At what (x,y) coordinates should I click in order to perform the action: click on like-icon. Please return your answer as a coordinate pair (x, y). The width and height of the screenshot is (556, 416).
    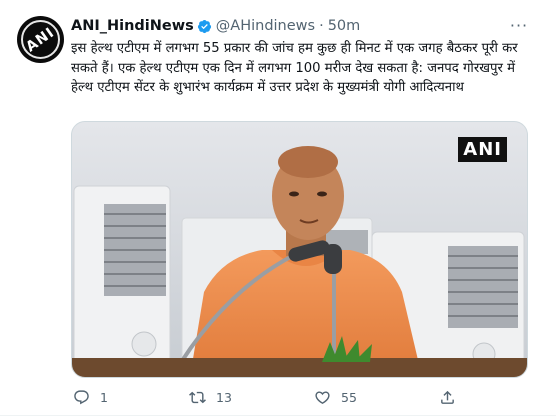
    Looking at the image, I should click on (322, 397).